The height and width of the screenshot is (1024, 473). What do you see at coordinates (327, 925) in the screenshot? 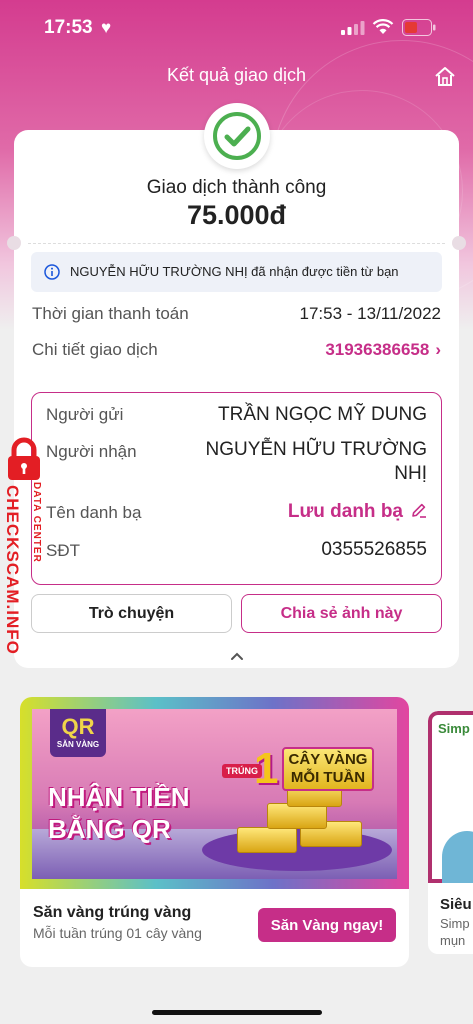
I see `promo-cta-button: Săn Vàng ngay!` at bounding box center [327, 925].